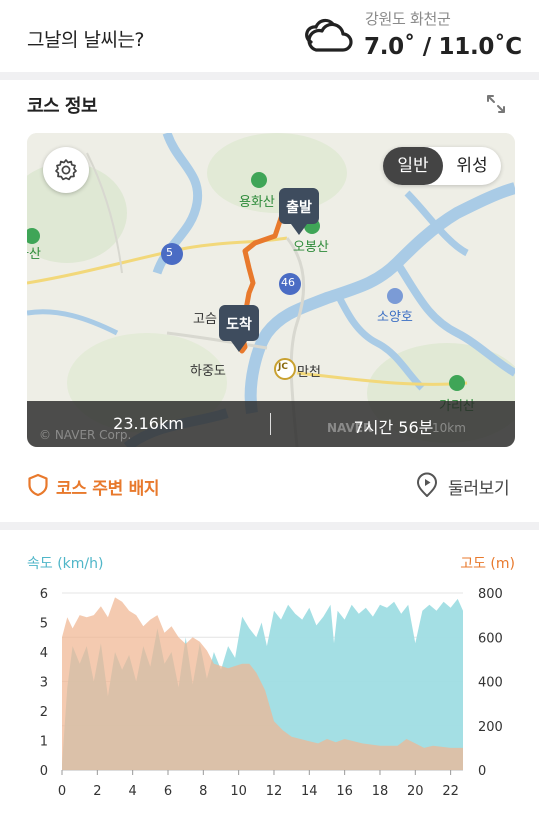 Image resolution: width=539 pixels, height=820 pixels. I want to click on look-around-link: 둘러보기, so click(466, 485).